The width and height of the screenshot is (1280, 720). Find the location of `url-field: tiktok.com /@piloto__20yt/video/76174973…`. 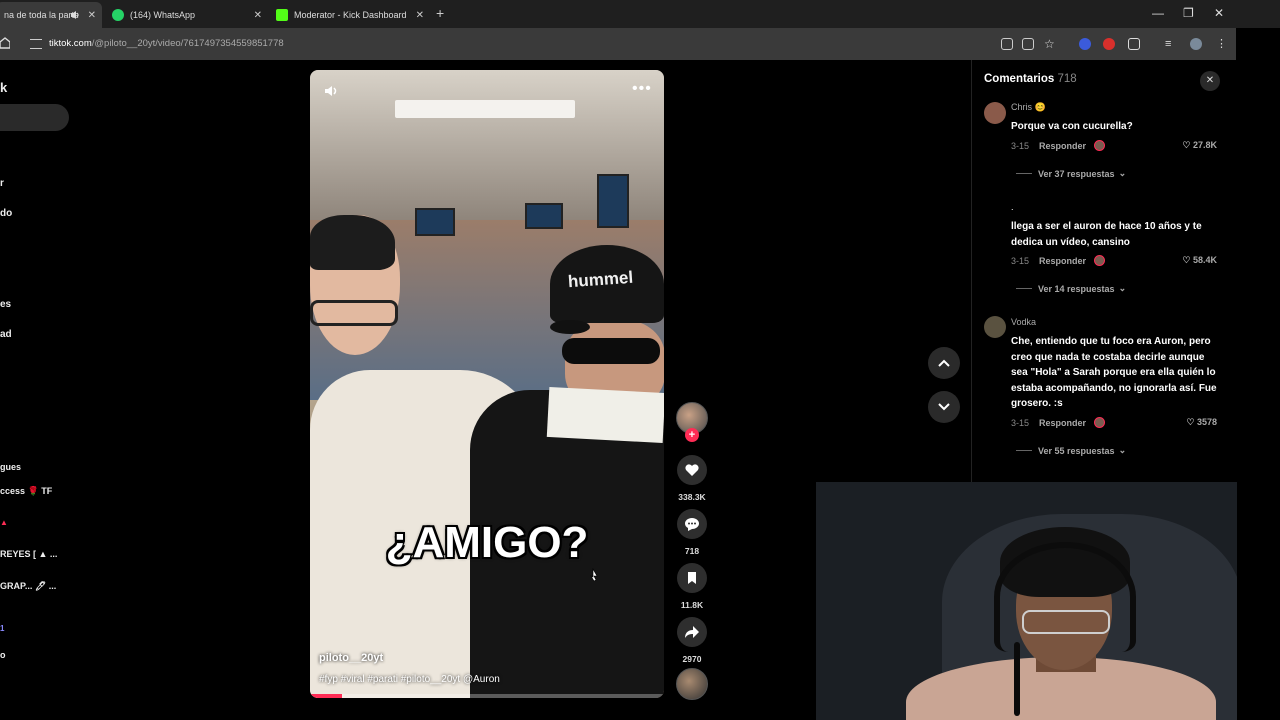

url-field: tiktok.com /@piloto__20yt/video/76174973… is located at coordinates (511, 43).